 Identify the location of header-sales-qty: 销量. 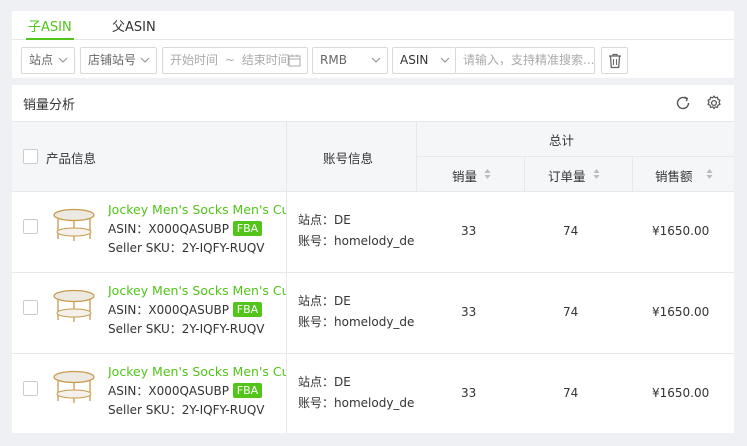
(464, 175).